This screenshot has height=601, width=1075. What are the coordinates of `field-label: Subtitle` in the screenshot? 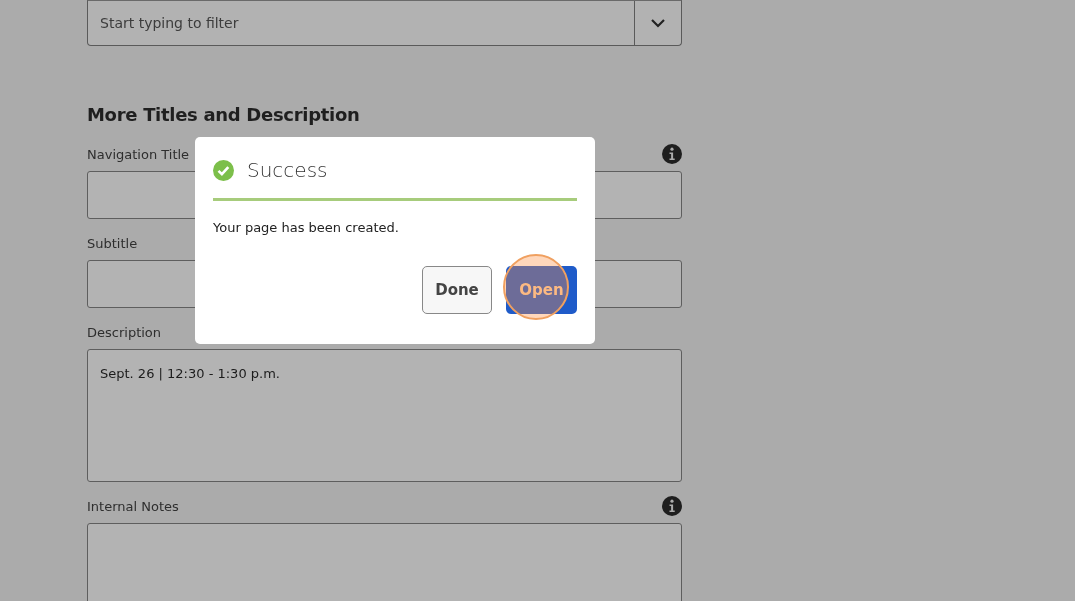 It's located at (112, 243).